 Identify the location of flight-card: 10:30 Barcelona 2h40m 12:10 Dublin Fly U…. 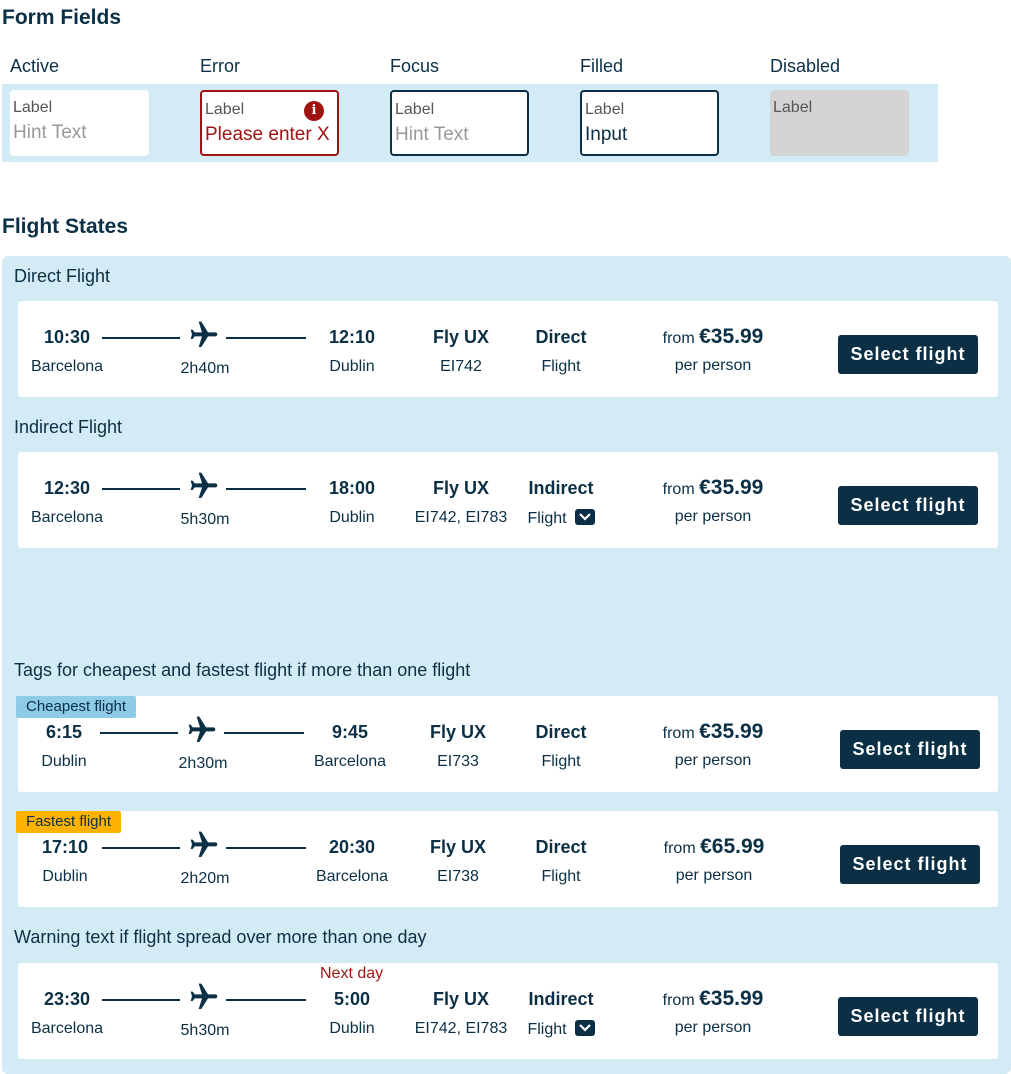
(508, 349).